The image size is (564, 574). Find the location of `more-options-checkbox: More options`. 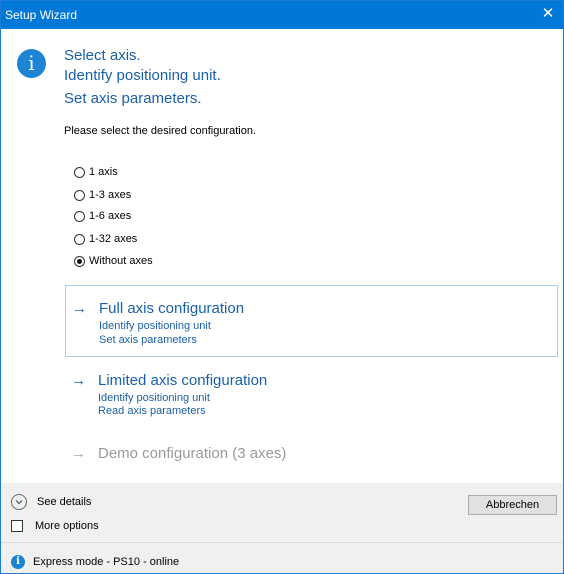

more-options-checkbox: More options is located at coordinates (55, 526).